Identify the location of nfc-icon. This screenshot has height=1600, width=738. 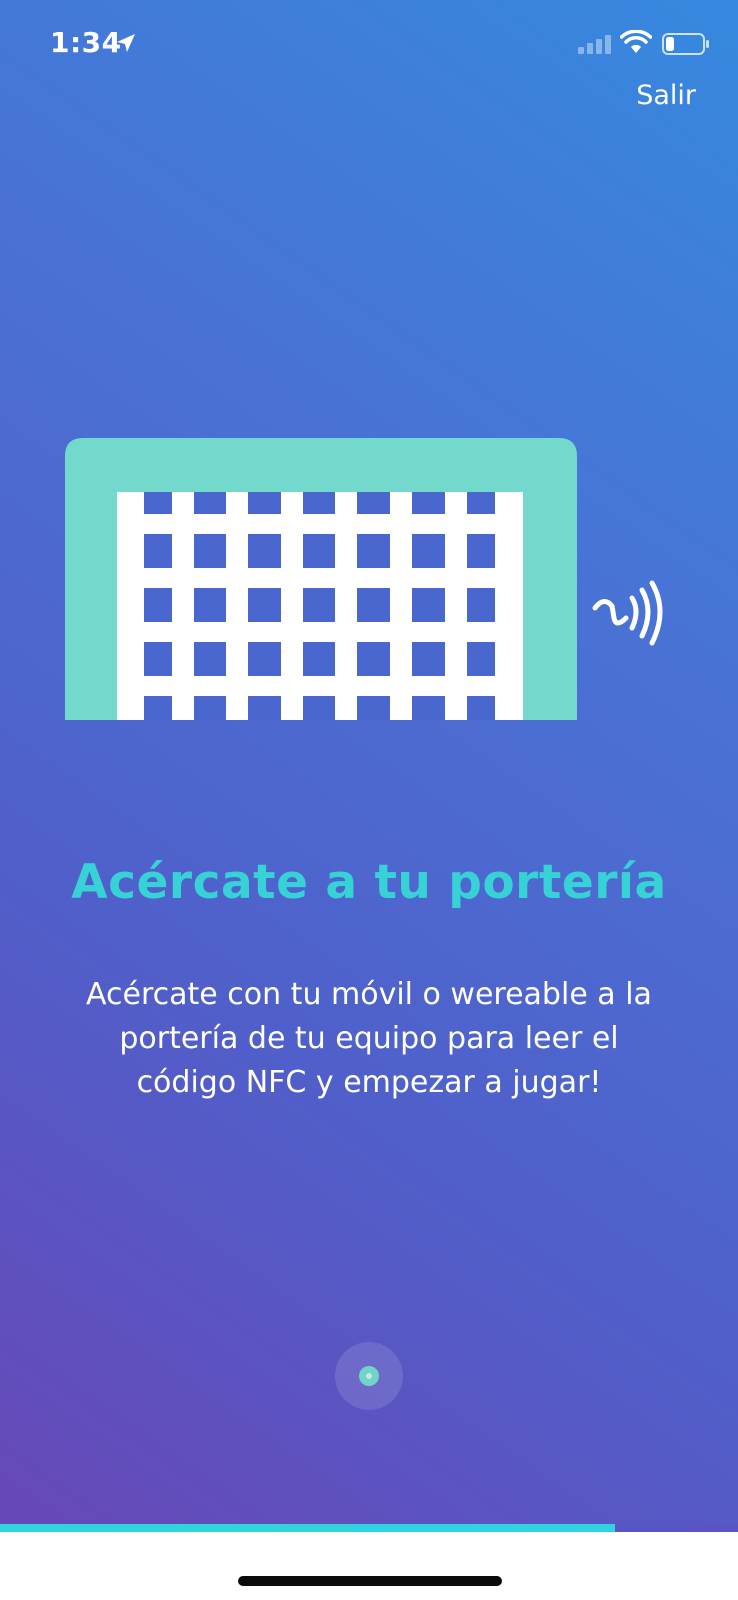
(630, 615).